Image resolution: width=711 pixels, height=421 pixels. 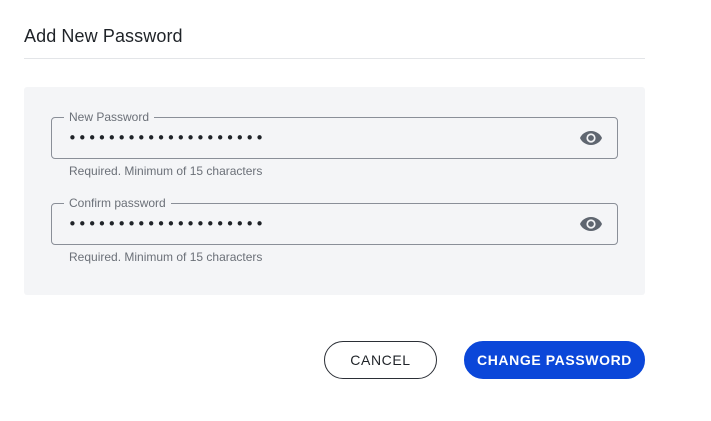 I want to click on title-divider, so click(x=334, y=58).